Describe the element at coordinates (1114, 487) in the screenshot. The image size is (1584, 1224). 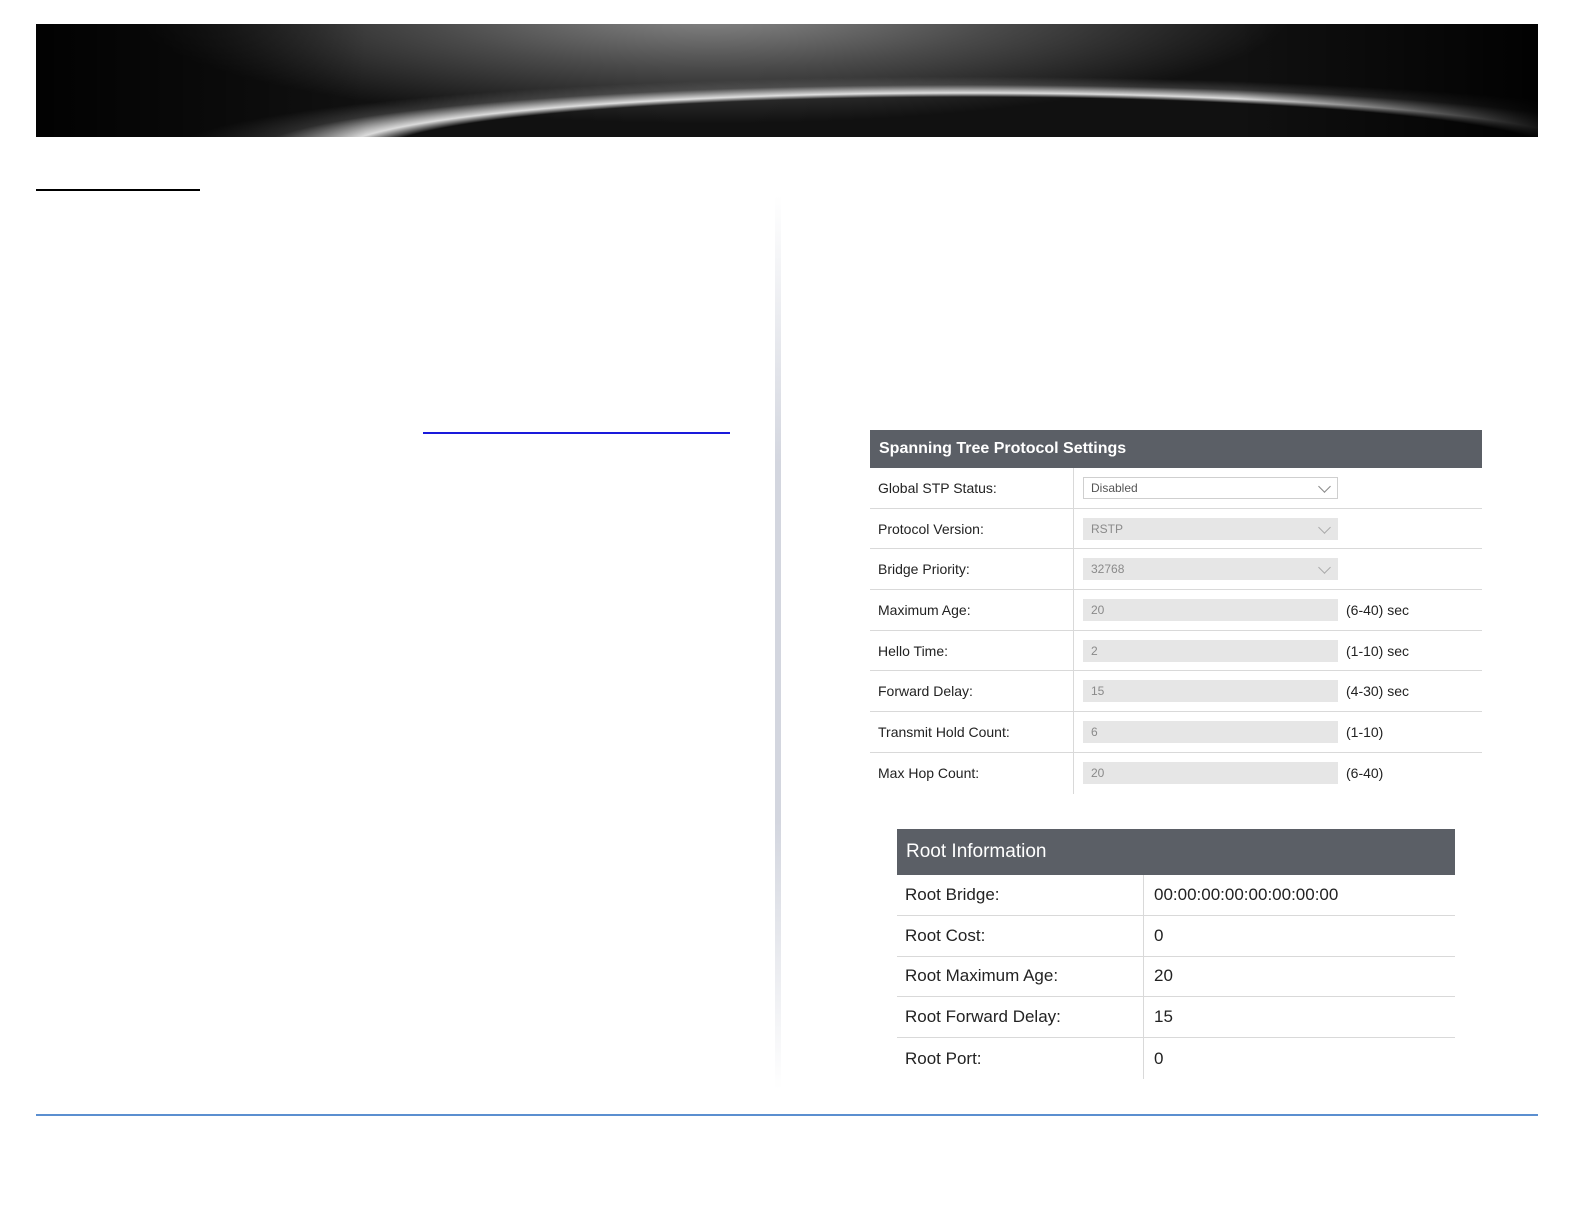
I see `global-stp-status-value: Disabled` at that location.